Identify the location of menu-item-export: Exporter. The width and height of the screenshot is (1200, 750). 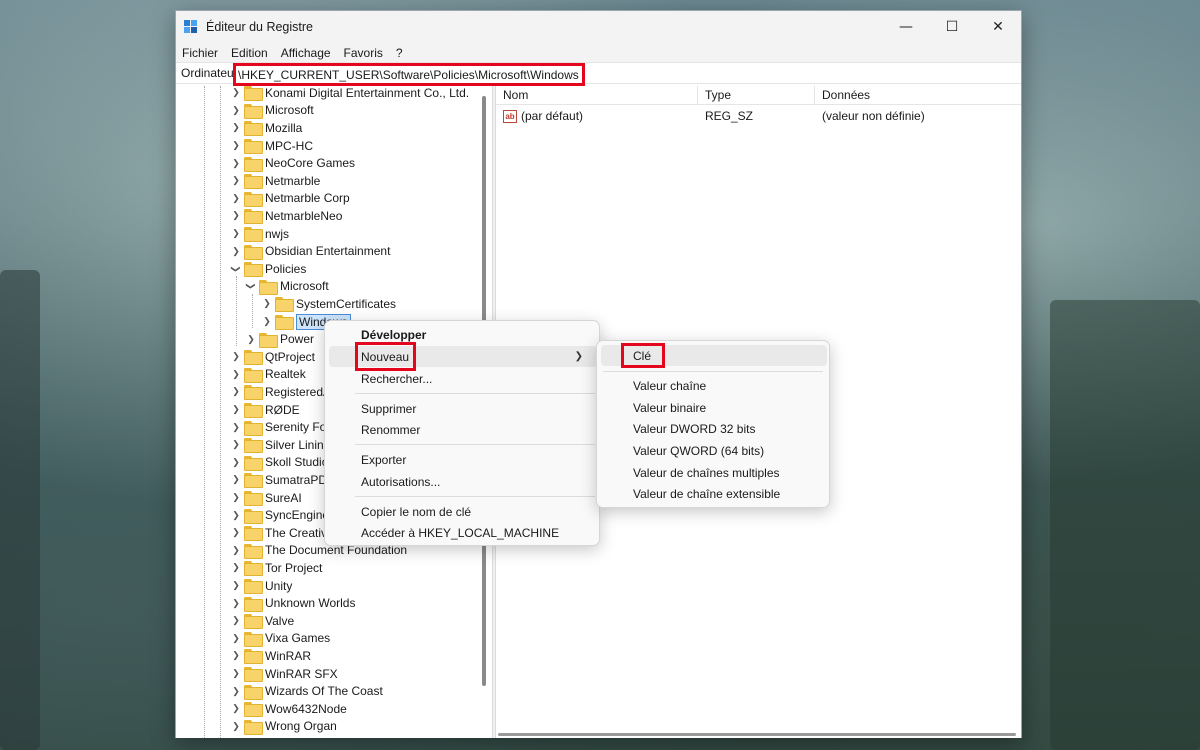
(463, 459).